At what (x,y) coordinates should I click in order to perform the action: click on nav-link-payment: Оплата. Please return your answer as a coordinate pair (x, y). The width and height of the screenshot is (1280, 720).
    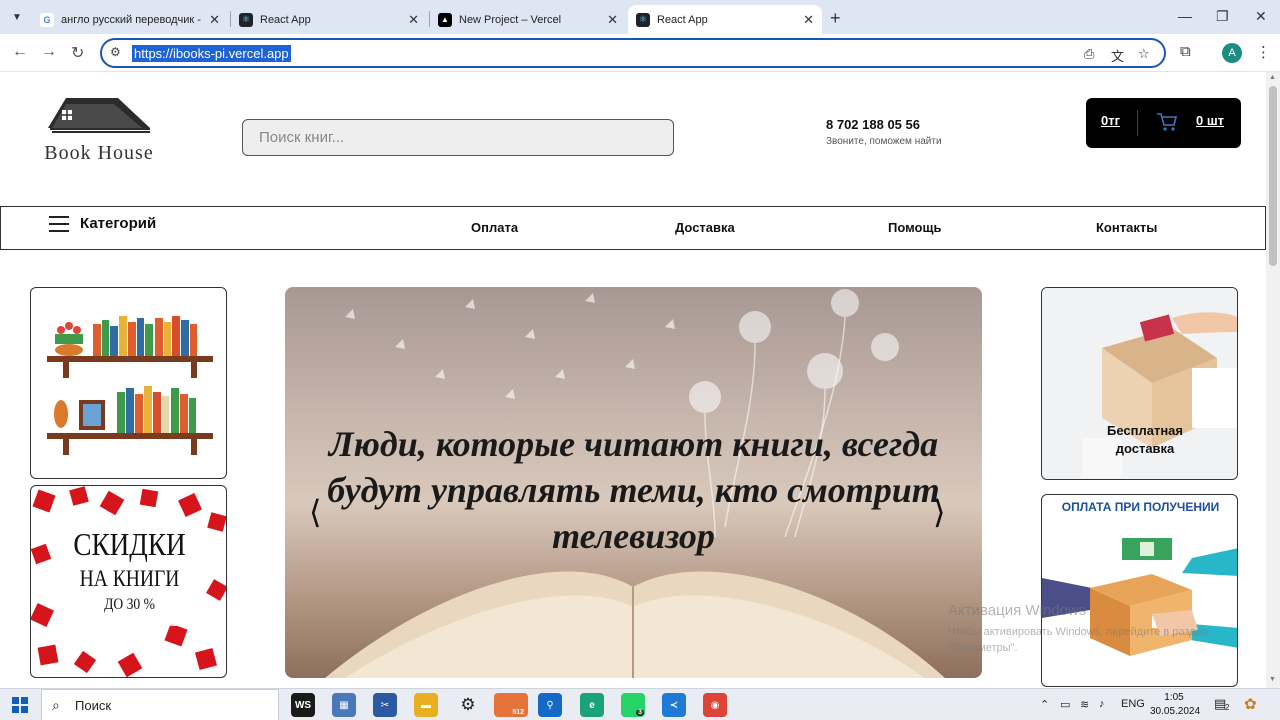
    Looking at the image, I should click on (494, 227).